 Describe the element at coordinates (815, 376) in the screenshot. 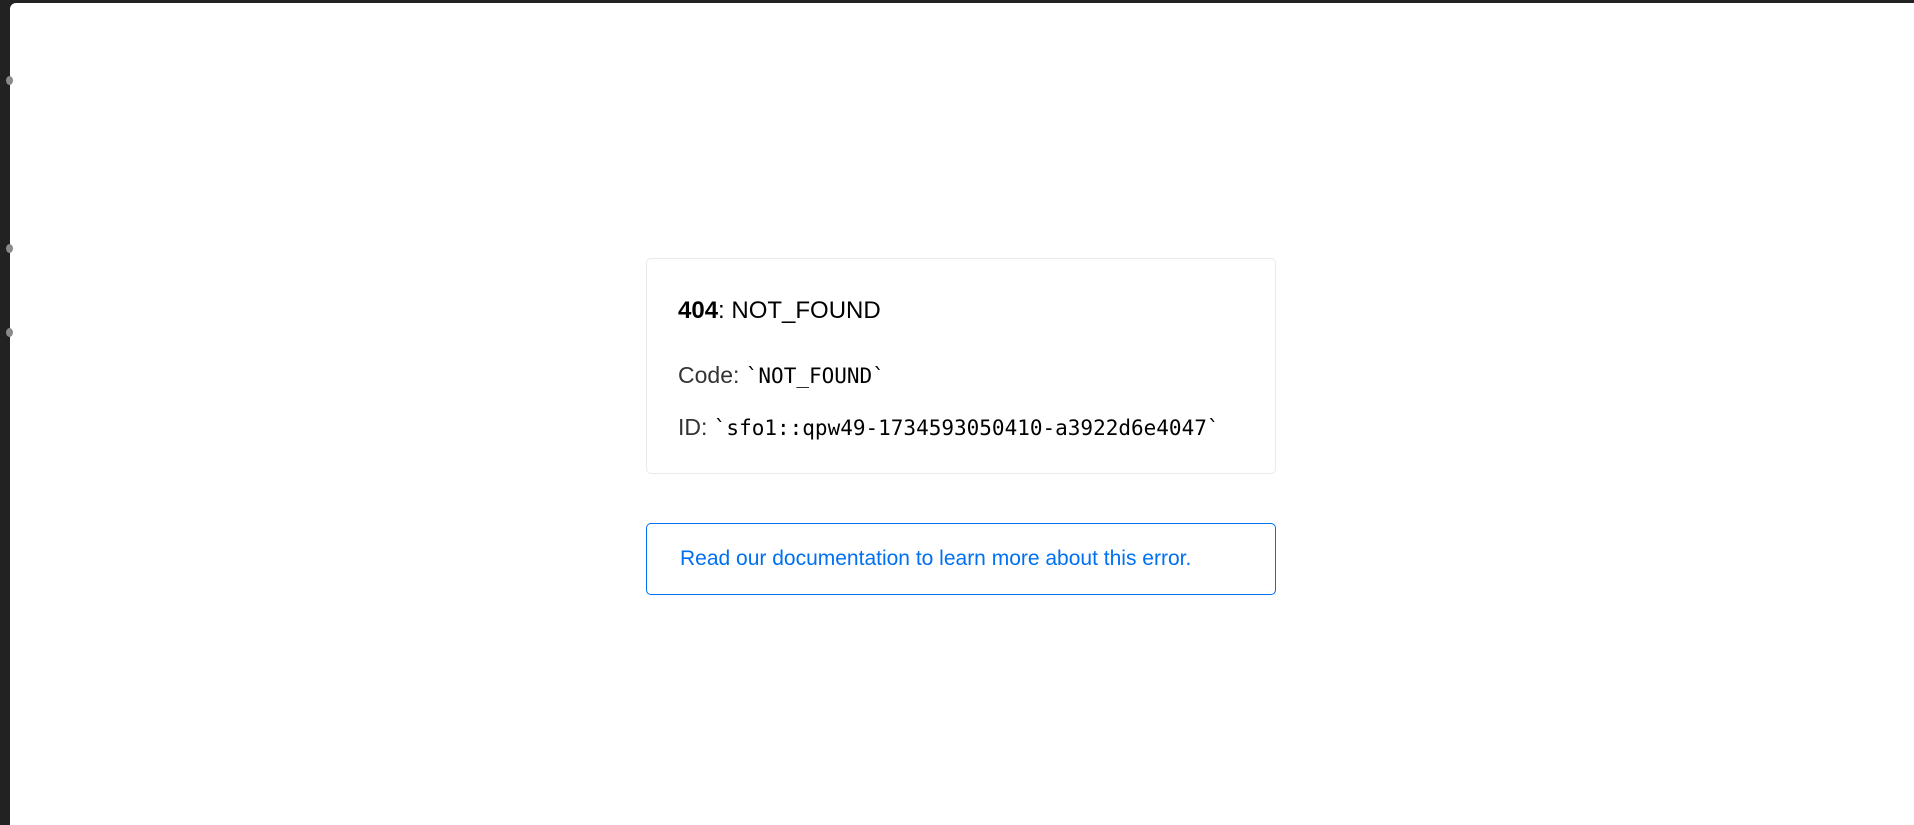

I see `error-code-value: `NOT_FOUND`` at that location.